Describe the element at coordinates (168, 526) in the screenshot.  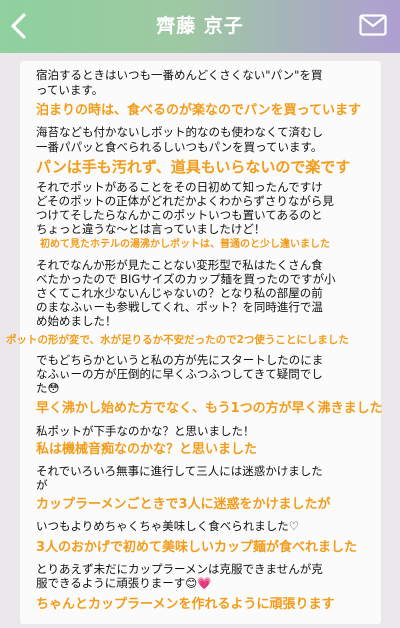
I see `message-line: いつもよりめちゃくちゃ美味しく食べられました♡` at that location.